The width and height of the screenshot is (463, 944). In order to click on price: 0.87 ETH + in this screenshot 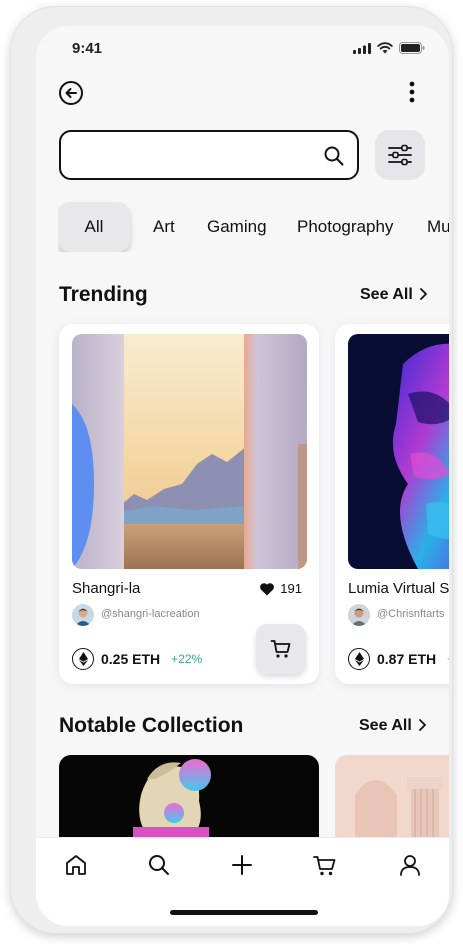, I will do `click(398, 659)`.